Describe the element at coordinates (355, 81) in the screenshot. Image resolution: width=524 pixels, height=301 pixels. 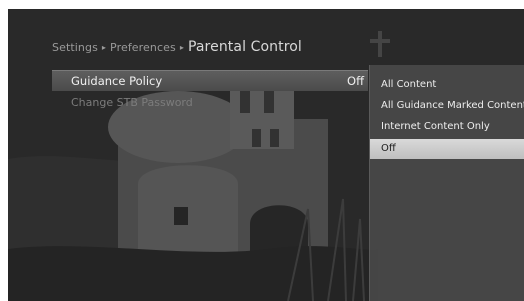
I see `menu-item-value: Off` at that location.